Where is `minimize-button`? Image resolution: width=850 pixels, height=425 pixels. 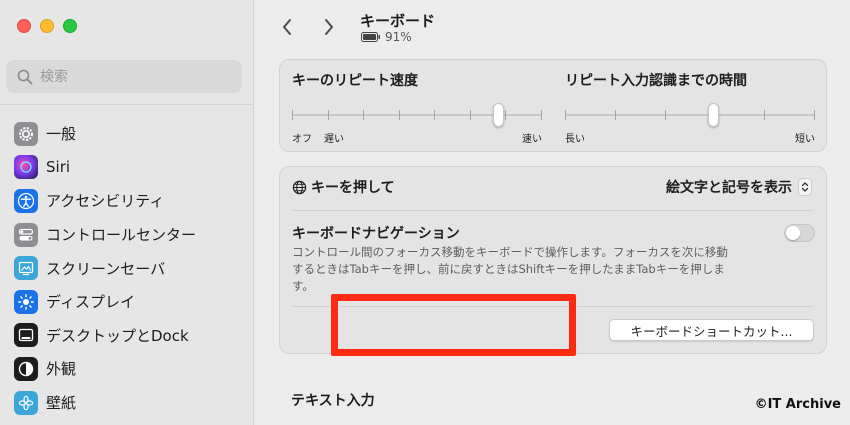 minimize-button is located at coordinates (47, 26).